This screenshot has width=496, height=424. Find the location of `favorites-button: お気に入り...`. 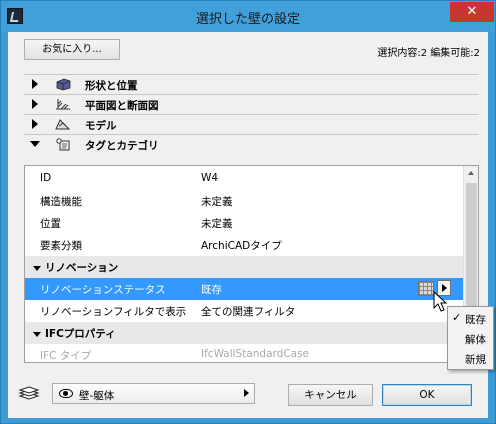

favorites-button: お気に入り... is located at coordinates (72, 49).